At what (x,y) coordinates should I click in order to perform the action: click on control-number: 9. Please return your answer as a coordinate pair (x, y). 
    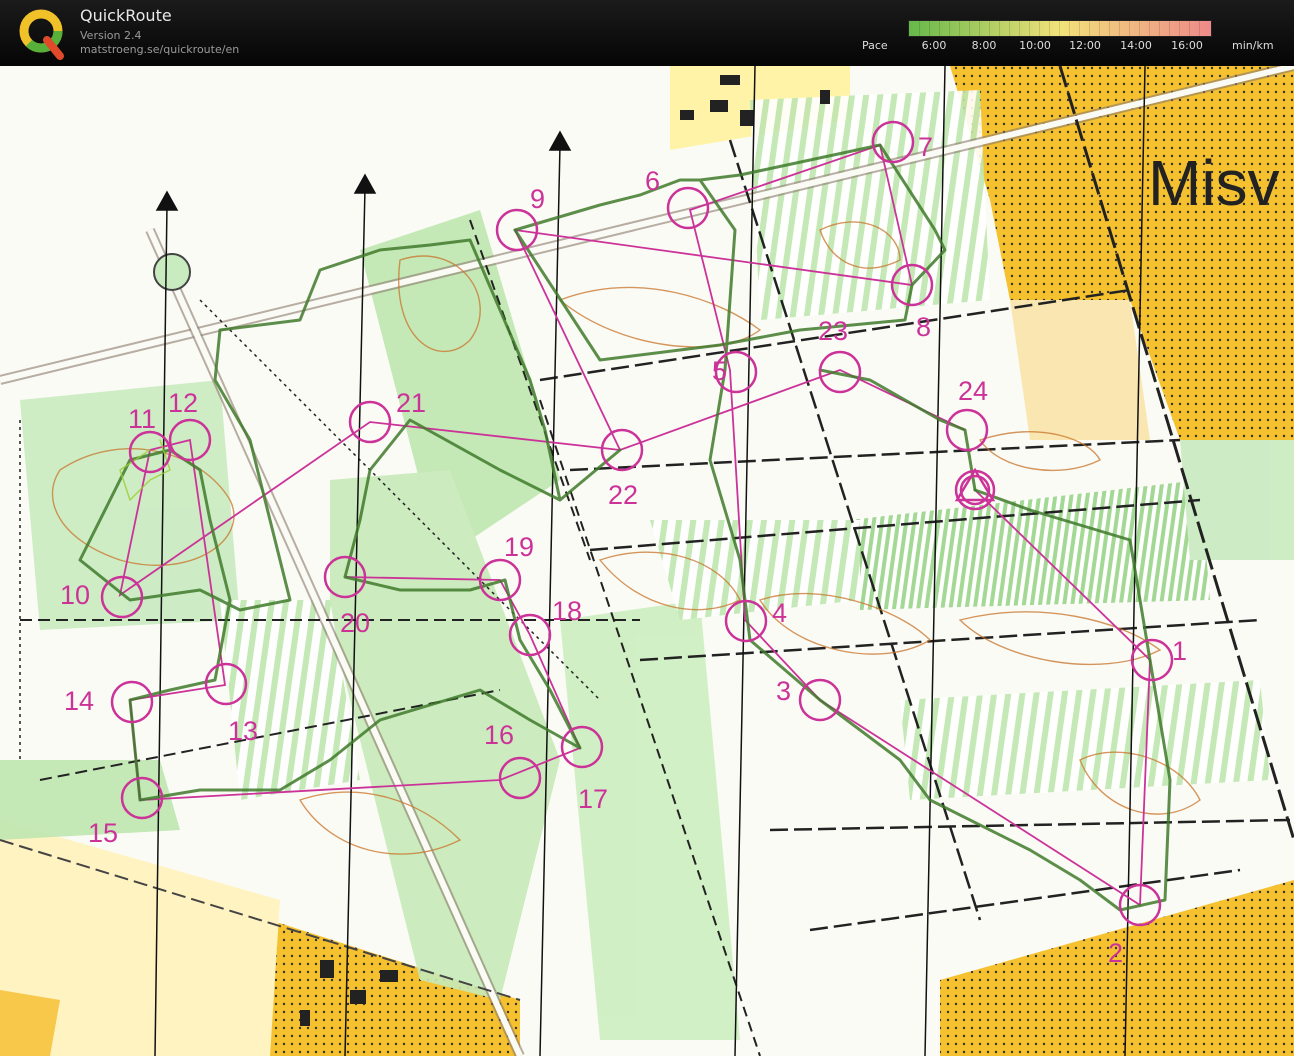
    Looking at the image, I should click on (537, 199).